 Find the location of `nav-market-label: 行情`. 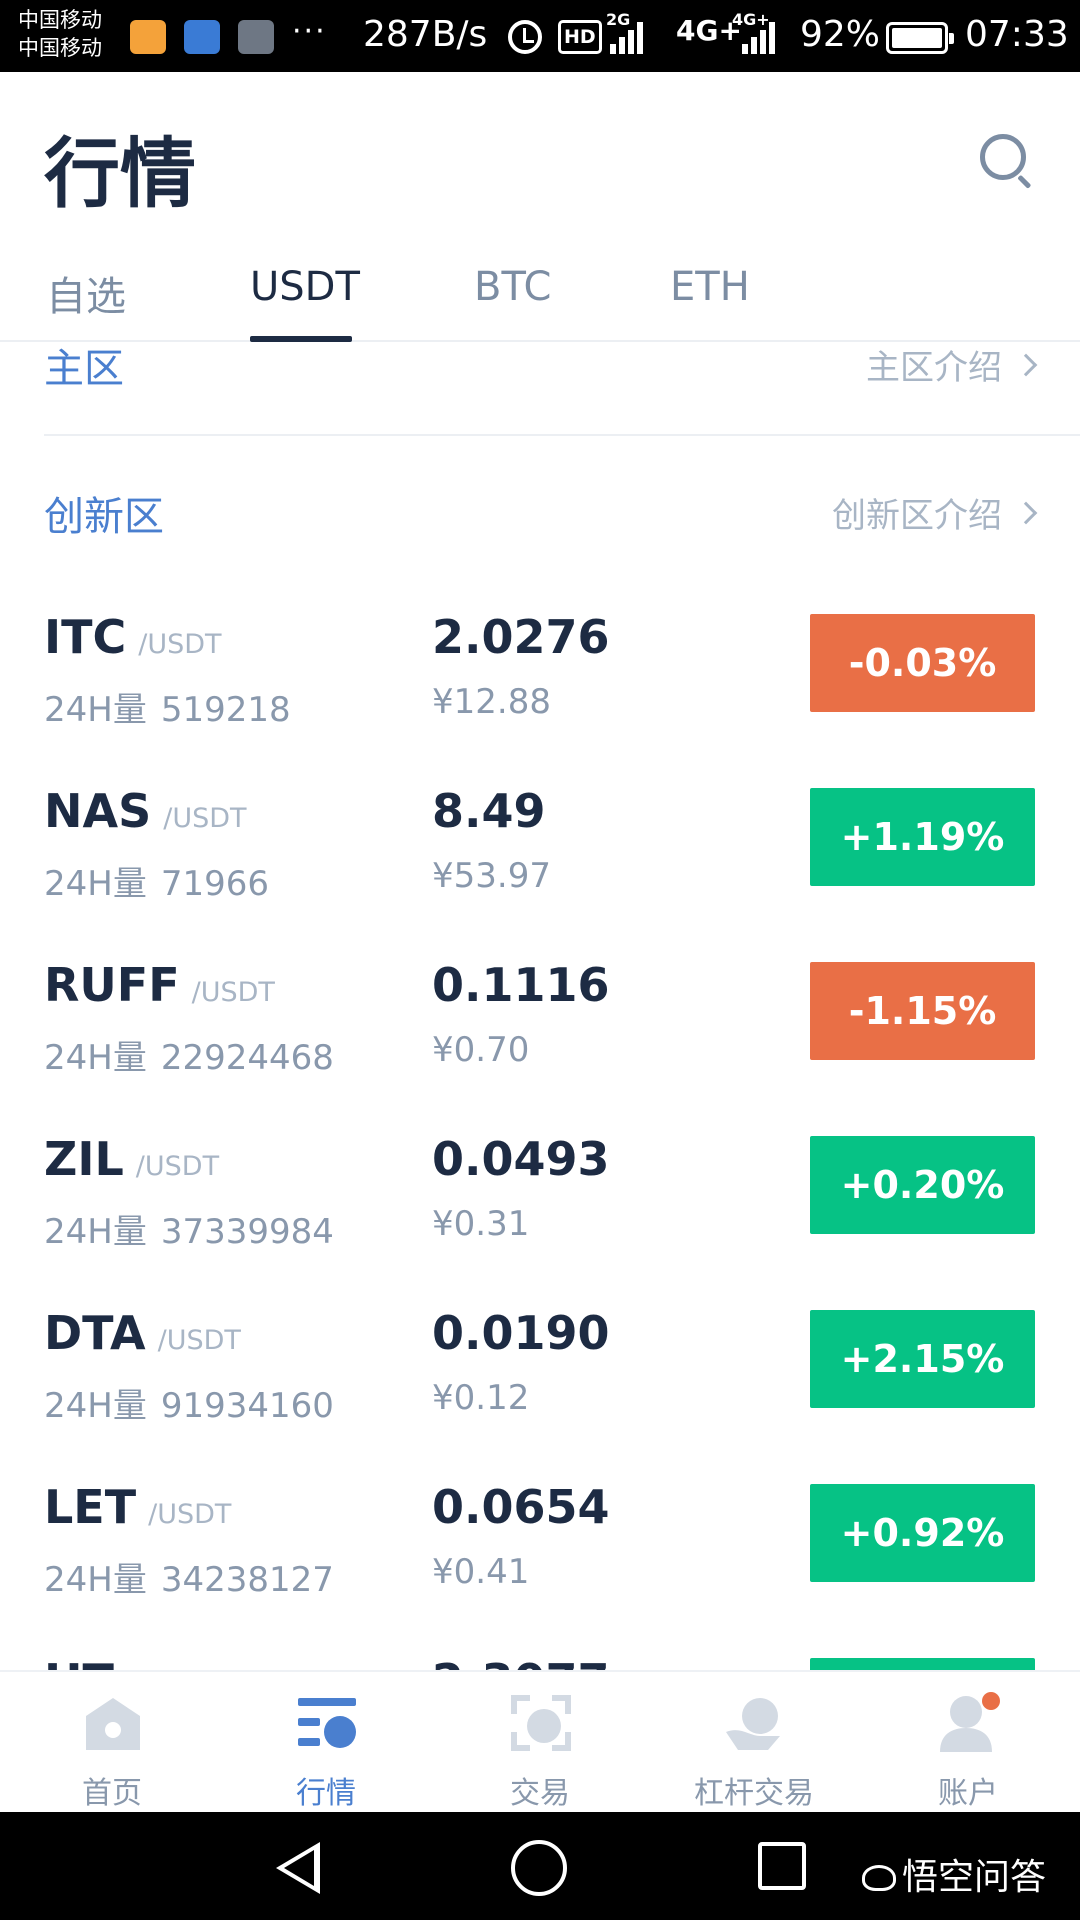

nav-market-label: 行情 is located at coordinates (326, 1793).